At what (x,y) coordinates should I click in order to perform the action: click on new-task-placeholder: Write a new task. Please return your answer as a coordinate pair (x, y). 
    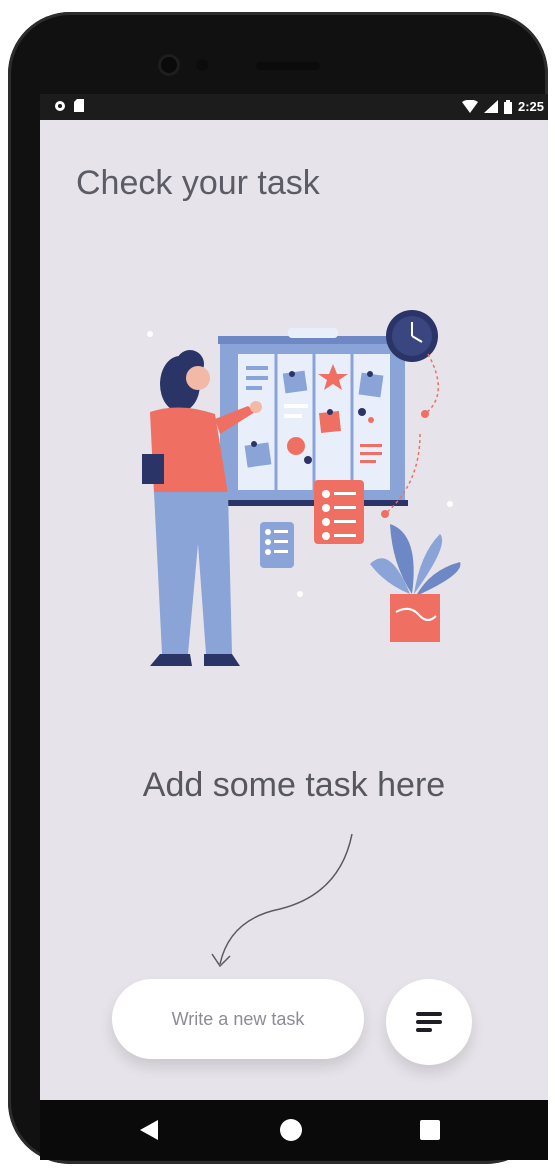
    Looking at the image, I should click on (238, 1018).